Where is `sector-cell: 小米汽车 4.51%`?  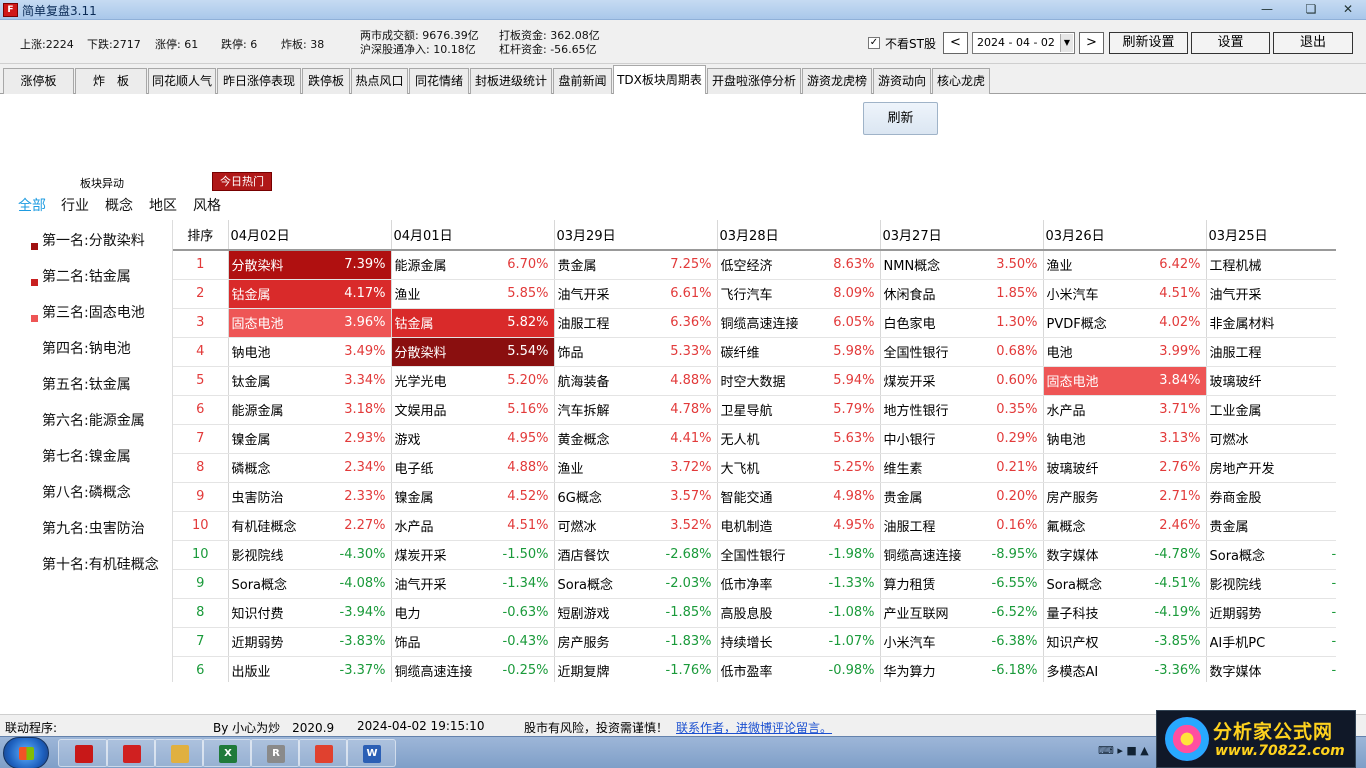 sector-cell: 小米汽车 4.51% is located at coordinates (1125, 294).